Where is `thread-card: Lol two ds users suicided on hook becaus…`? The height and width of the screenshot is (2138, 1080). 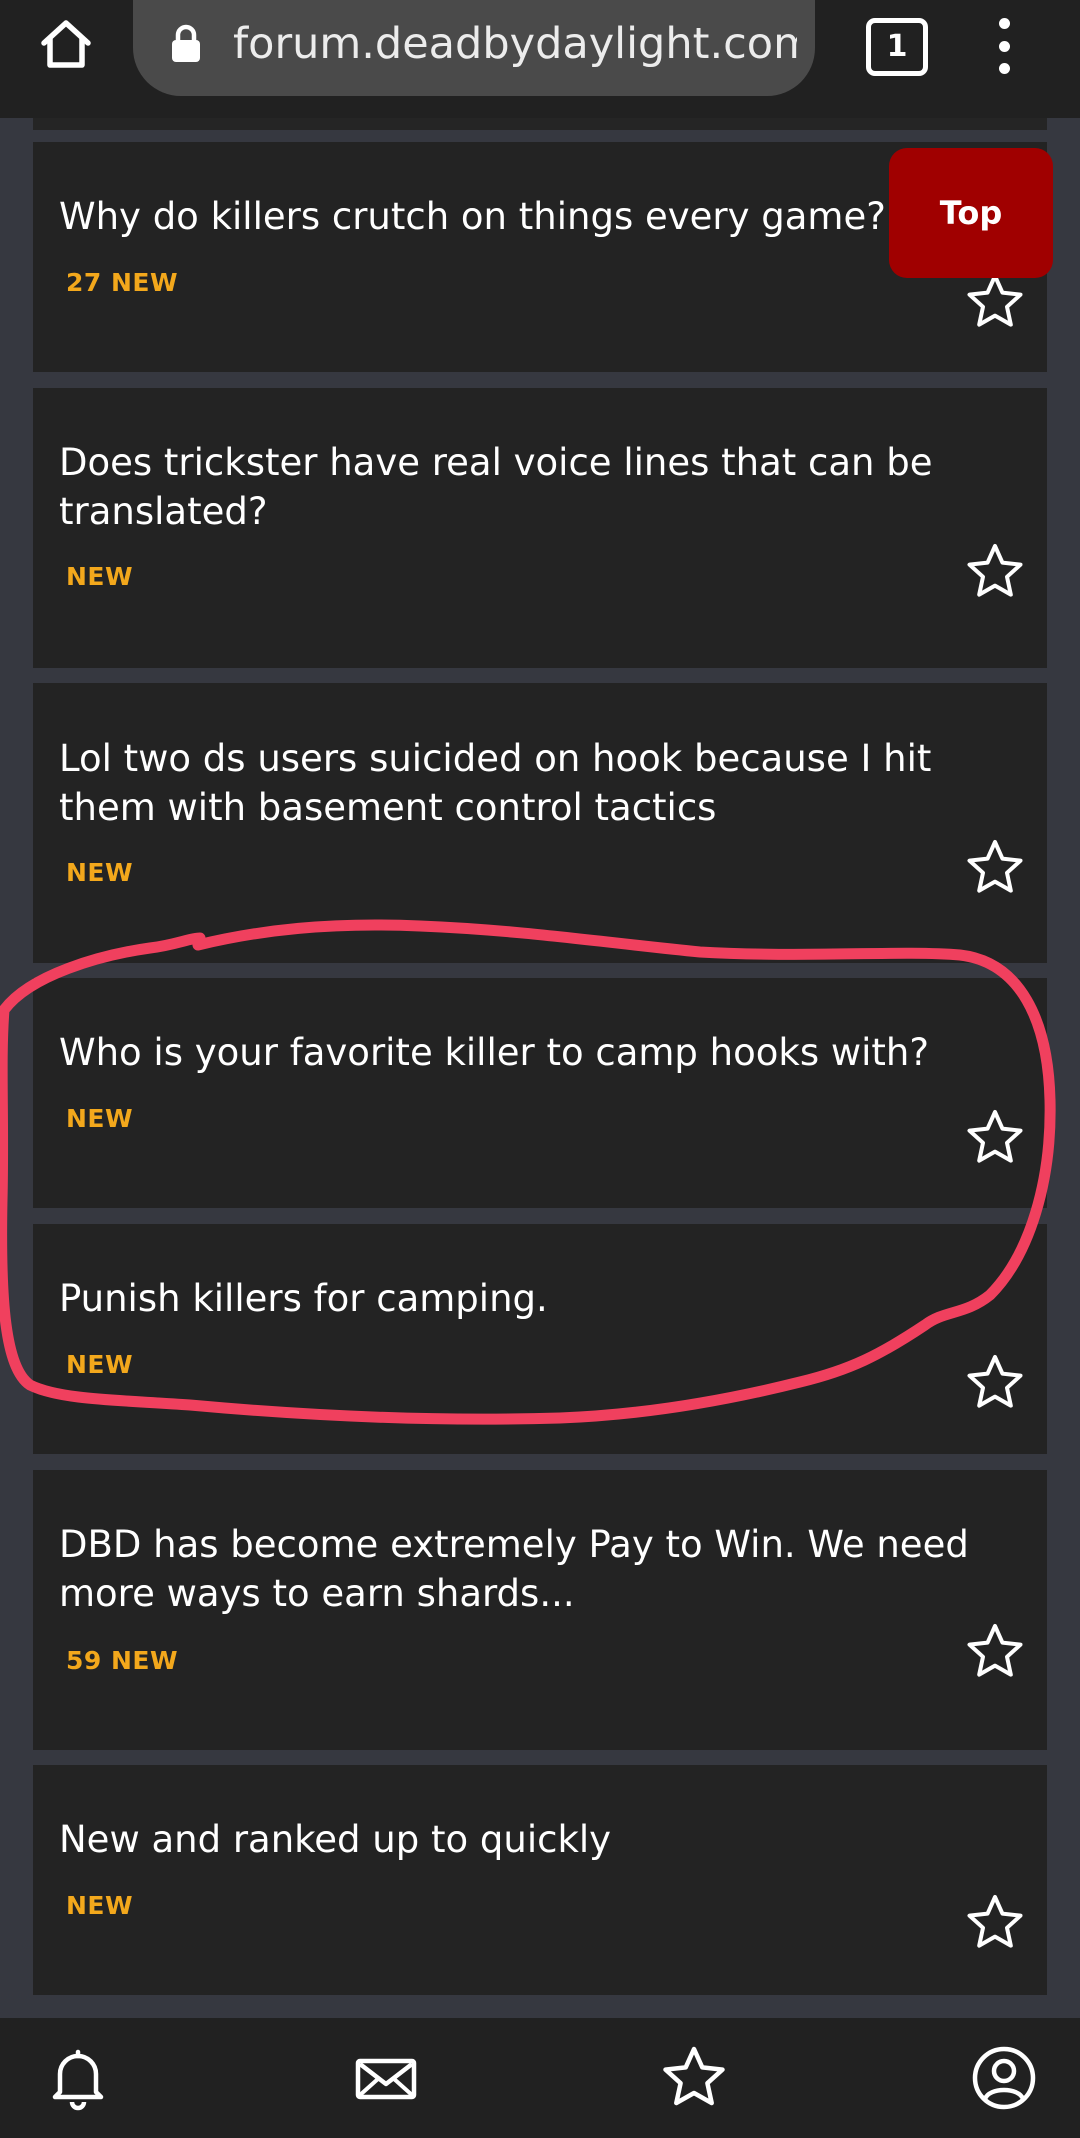
thread-card: Lol two ds users suicided on hook becaus… is located at coordinates (540, 823).